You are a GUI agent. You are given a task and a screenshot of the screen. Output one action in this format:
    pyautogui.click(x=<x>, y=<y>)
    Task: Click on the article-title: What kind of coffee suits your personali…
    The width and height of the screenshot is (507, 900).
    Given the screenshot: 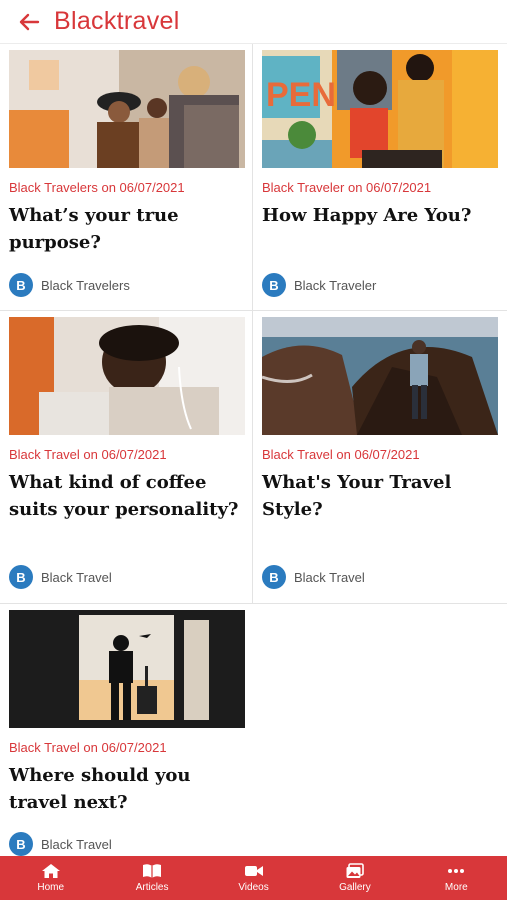 What is the action you would take?
    pyautogui.click(x=125, y=496)
    